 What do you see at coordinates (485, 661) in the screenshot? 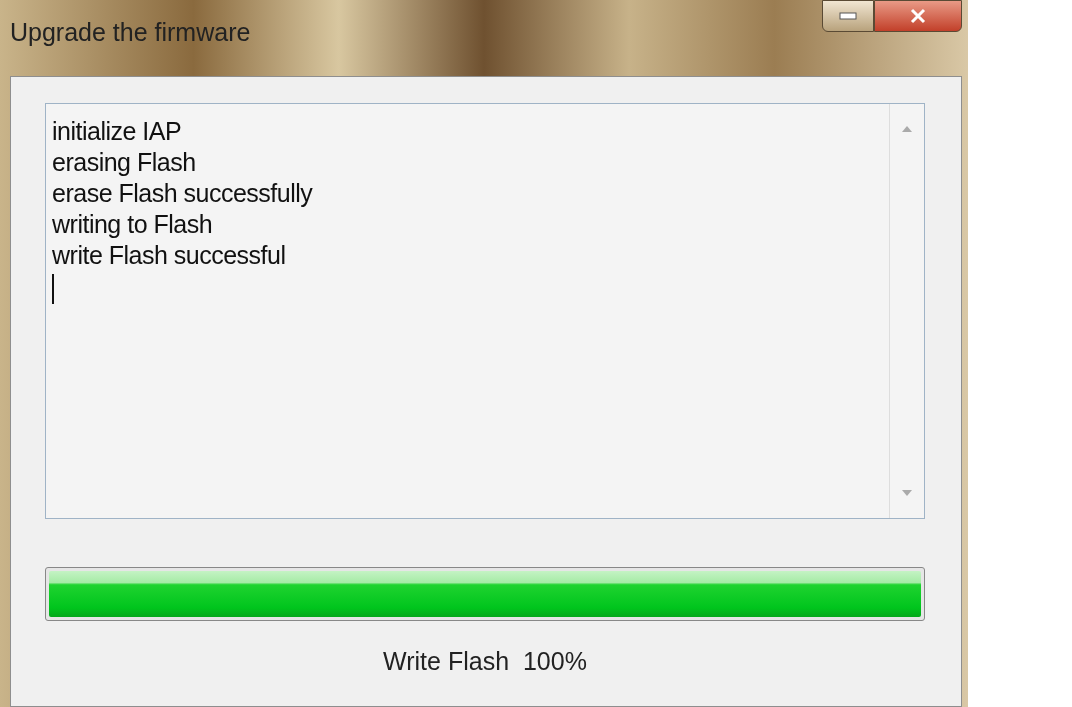
I see `status-text: Write Flash 100%` at bounding box center [485, 661].